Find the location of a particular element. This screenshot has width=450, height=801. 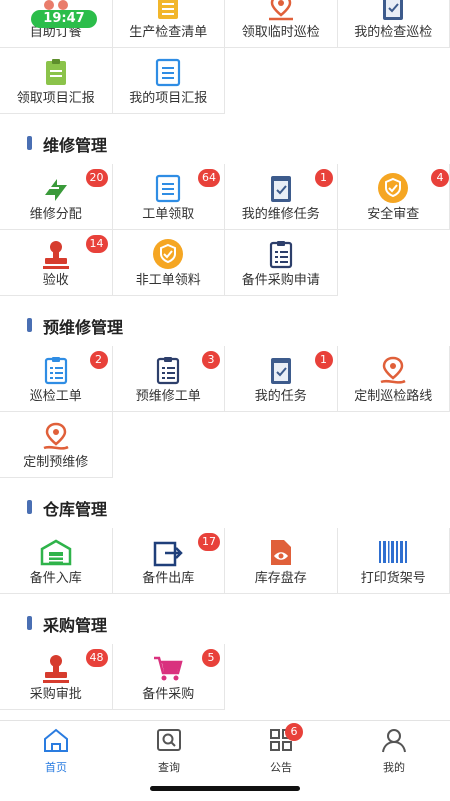

tab-home: 首页 is located at coordinates (56, 751).